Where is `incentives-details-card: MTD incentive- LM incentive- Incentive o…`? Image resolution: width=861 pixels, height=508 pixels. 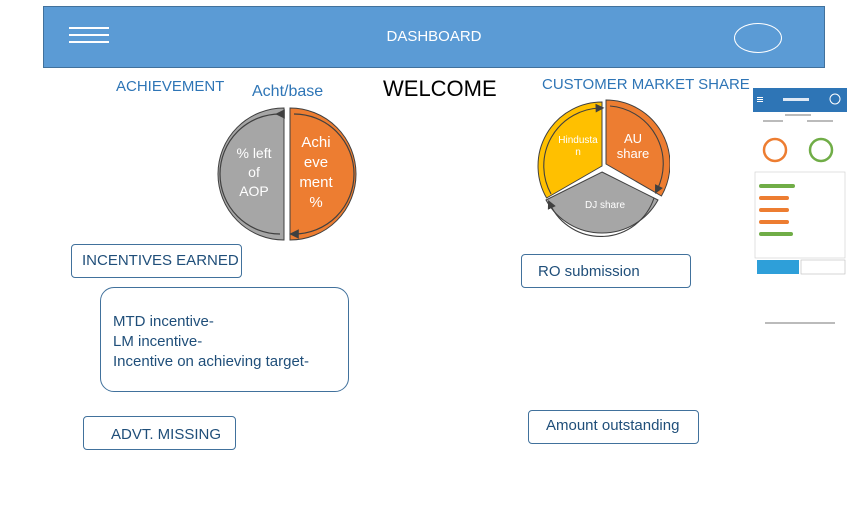 incentives-details-card: MTD incentive- LM incentive- Incentive o… is located at coordinates (224, 339).